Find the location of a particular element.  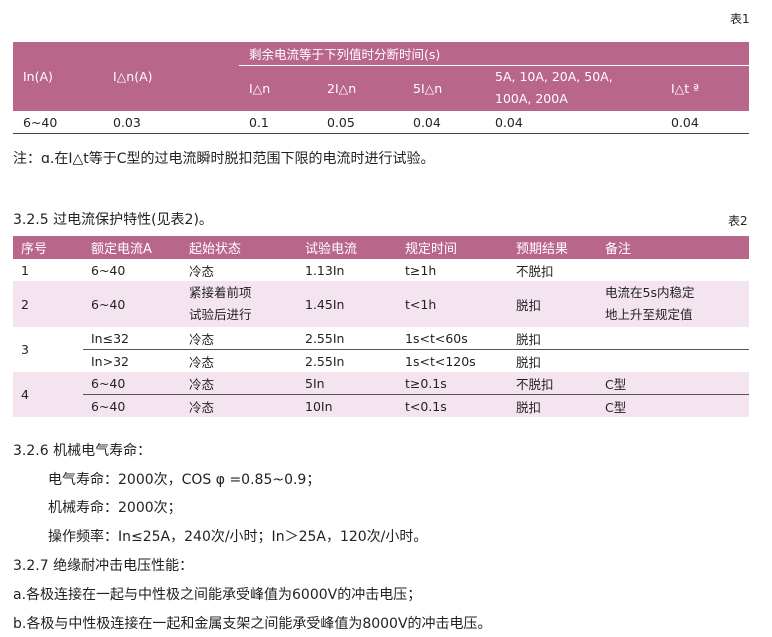

col-group: 剩余电流等于下列值时分断时间(s) is located at coordinates (494, 54).